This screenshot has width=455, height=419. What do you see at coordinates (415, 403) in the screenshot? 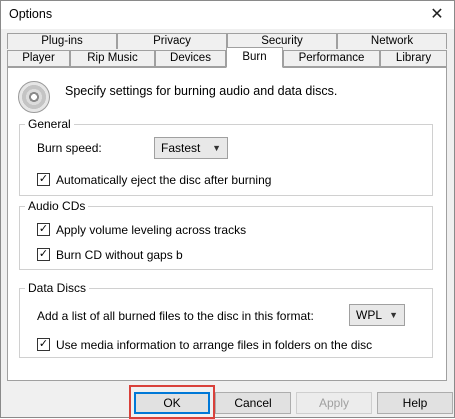
I see `help-button: Help` at bounding box center [415, 403].